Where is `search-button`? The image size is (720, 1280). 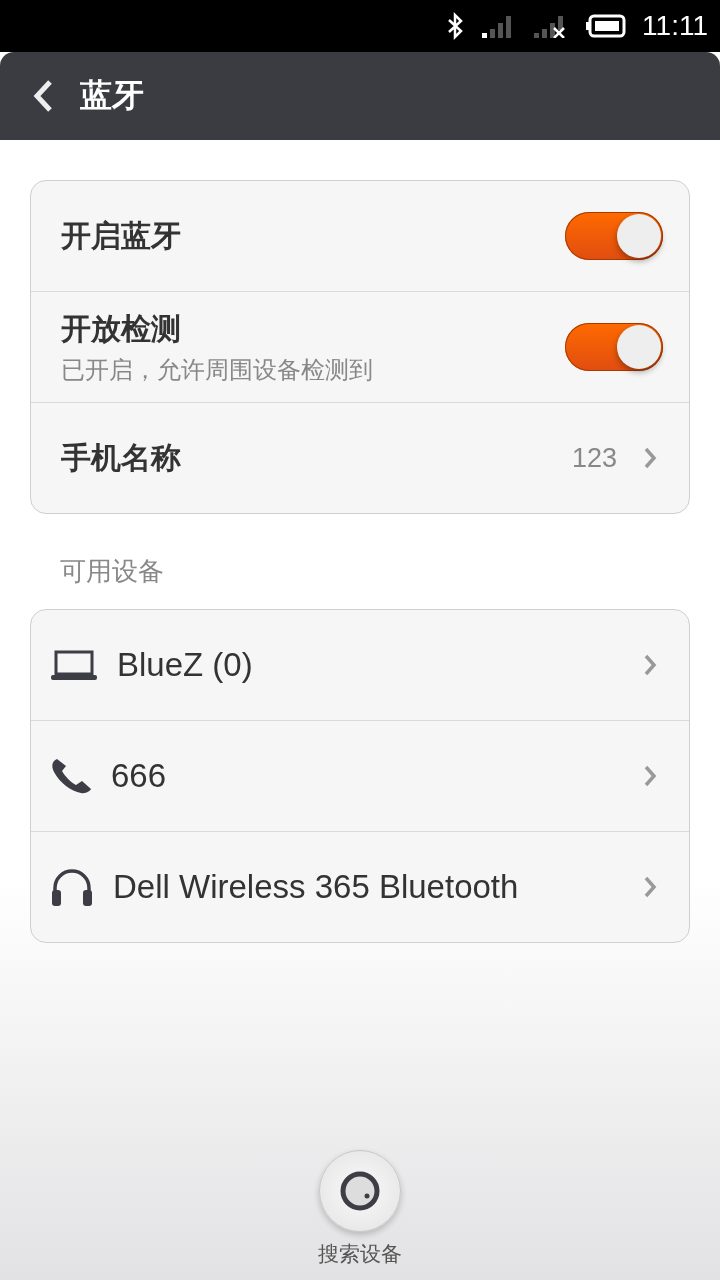
search-button is located at coordinates (360, 1191).